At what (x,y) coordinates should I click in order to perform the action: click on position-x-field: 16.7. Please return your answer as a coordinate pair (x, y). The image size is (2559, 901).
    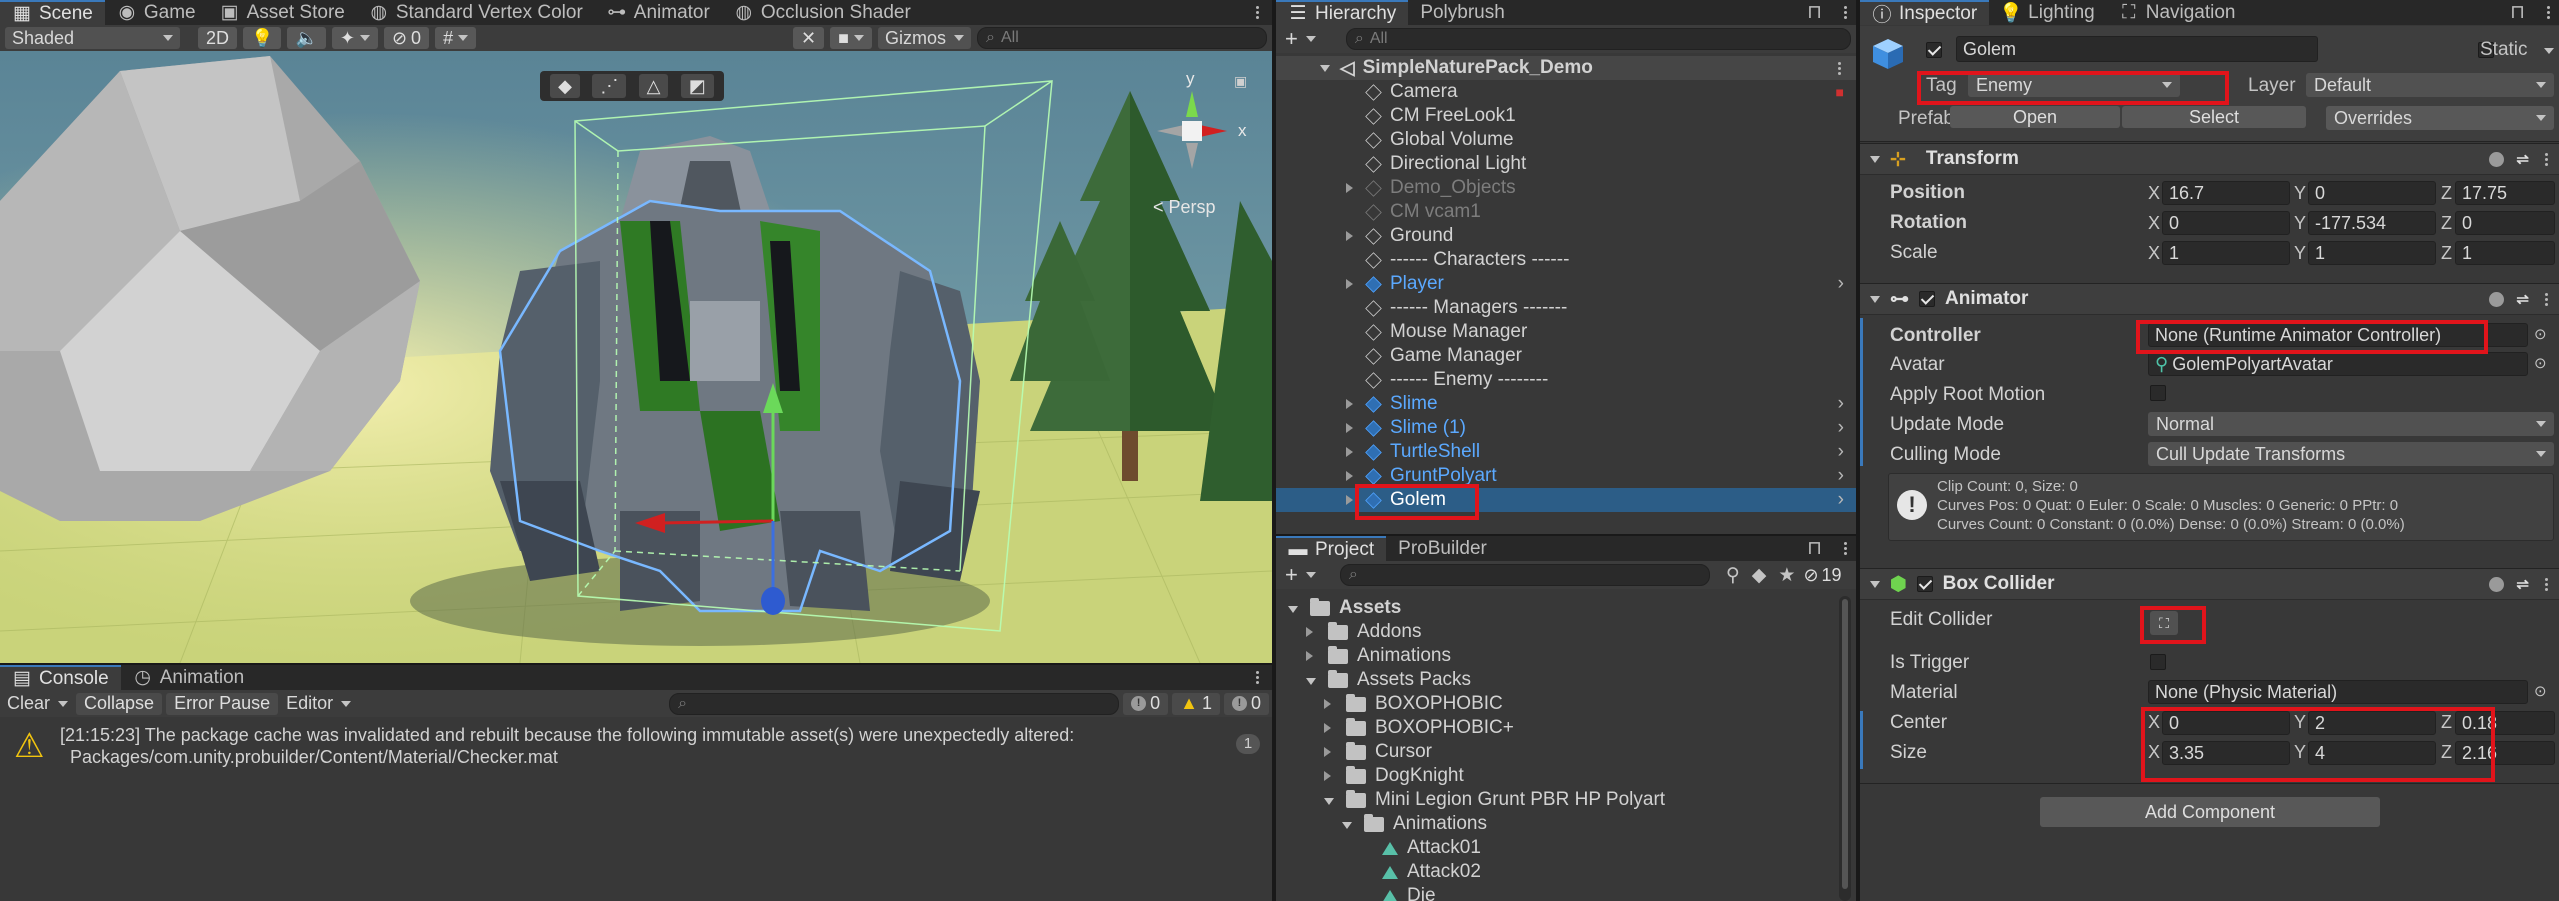
    Looking at the image, I should click on (2226, 193).